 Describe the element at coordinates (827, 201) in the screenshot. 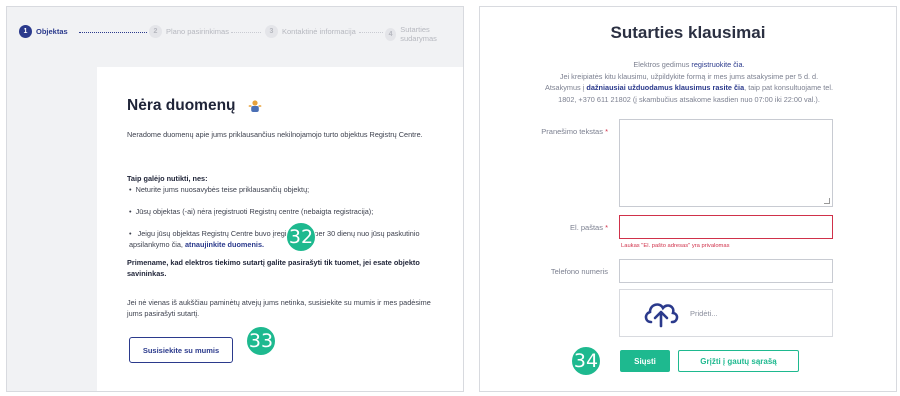

I see `resize-handle-icon` at that location.